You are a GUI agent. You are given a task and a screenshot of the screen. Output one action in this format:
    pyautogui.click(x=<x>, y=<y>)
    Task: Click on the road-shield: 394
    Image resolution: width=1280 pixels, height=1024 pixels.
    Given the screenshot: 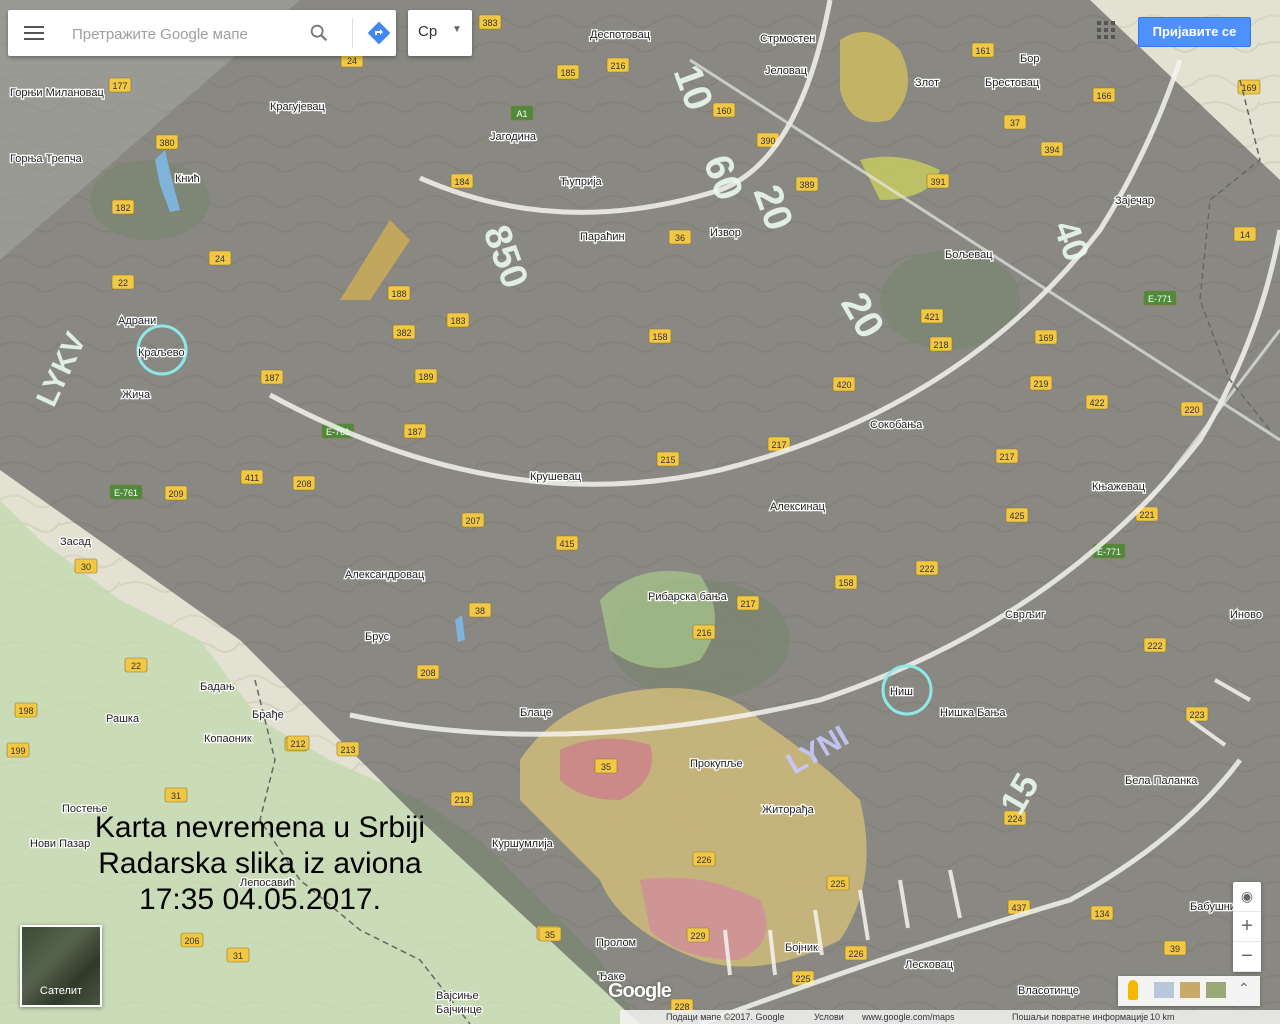 What is the action you would take?
    pyautogui.click(x=1052, y=149)
    